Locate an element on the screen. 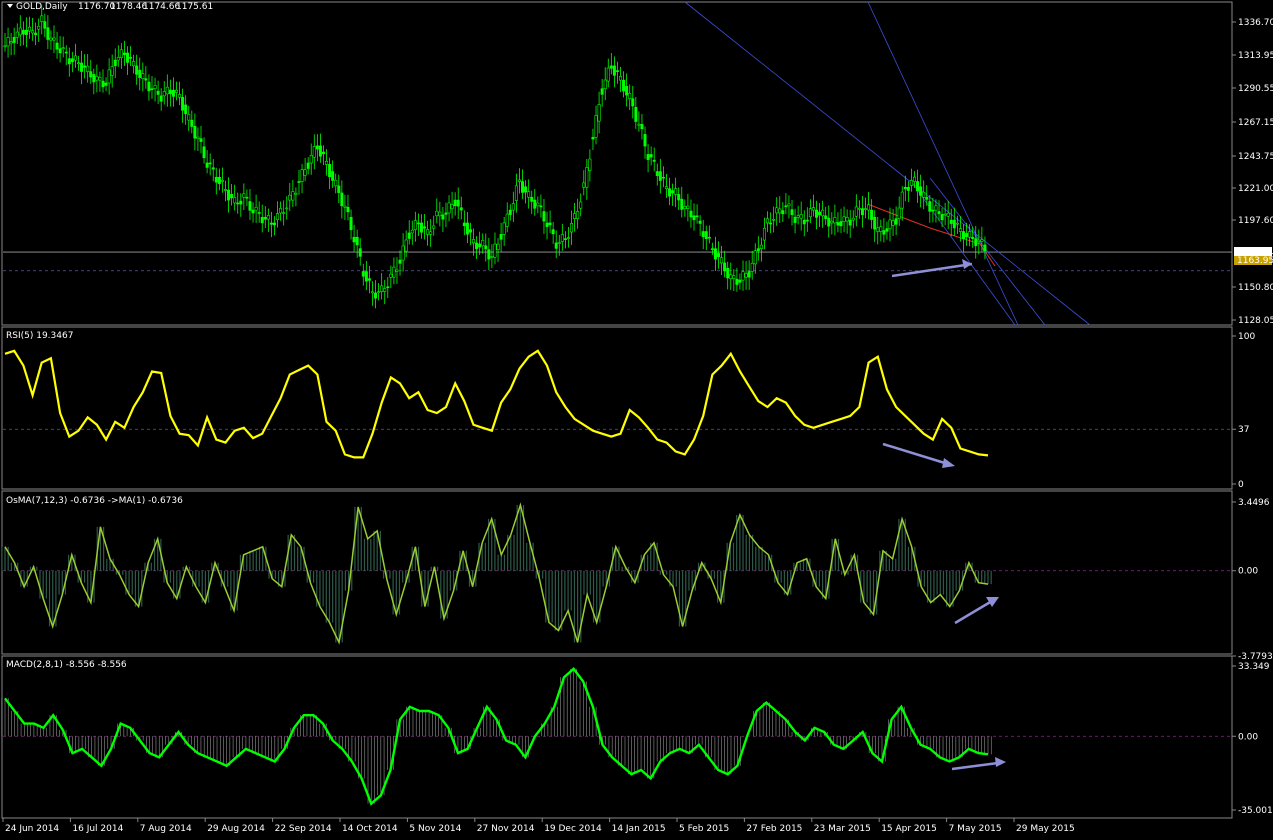  price-tick-label: 1336.70 is located at coordinates (1255, 23).